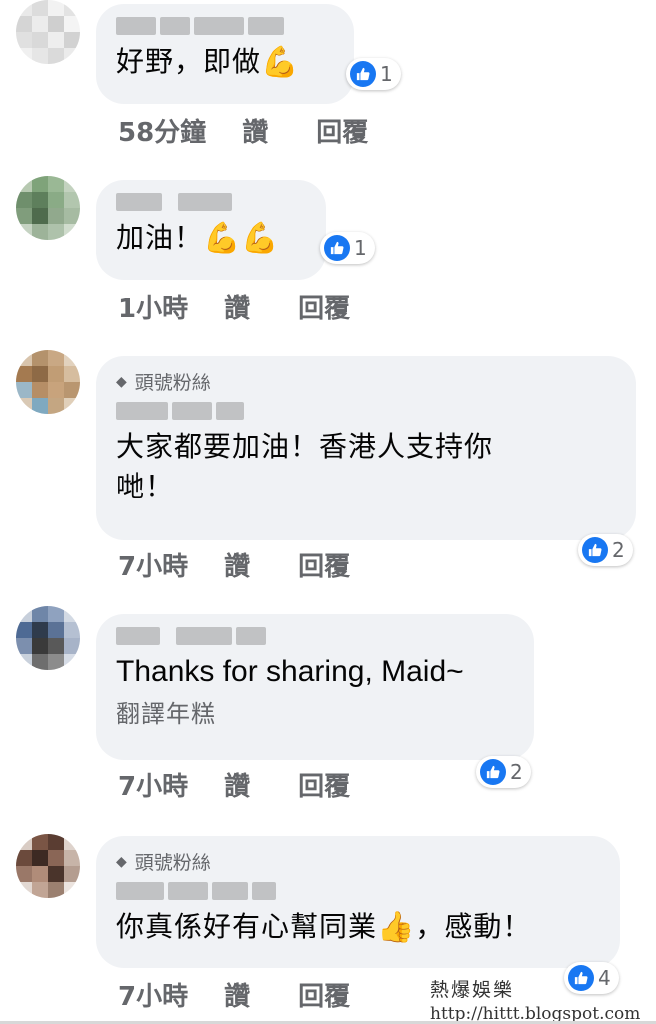 The width and height of the screenshot is (656, 1024). Describe the element at coordinates (258, 306) in the screenshot. I see `comment-actions: 1小時 讚 回覆` at that location.